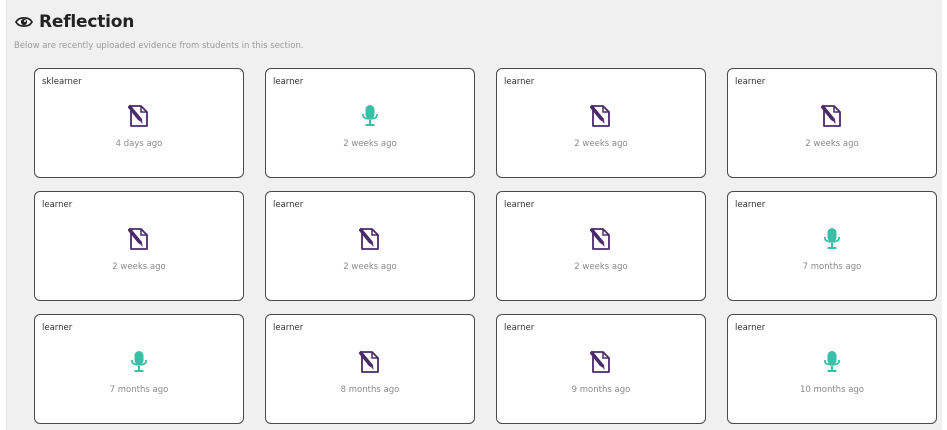  What do you see at coordinates (24, 22) in the screenshot?
I see `eye-icon` at bounding box center [24, 22].